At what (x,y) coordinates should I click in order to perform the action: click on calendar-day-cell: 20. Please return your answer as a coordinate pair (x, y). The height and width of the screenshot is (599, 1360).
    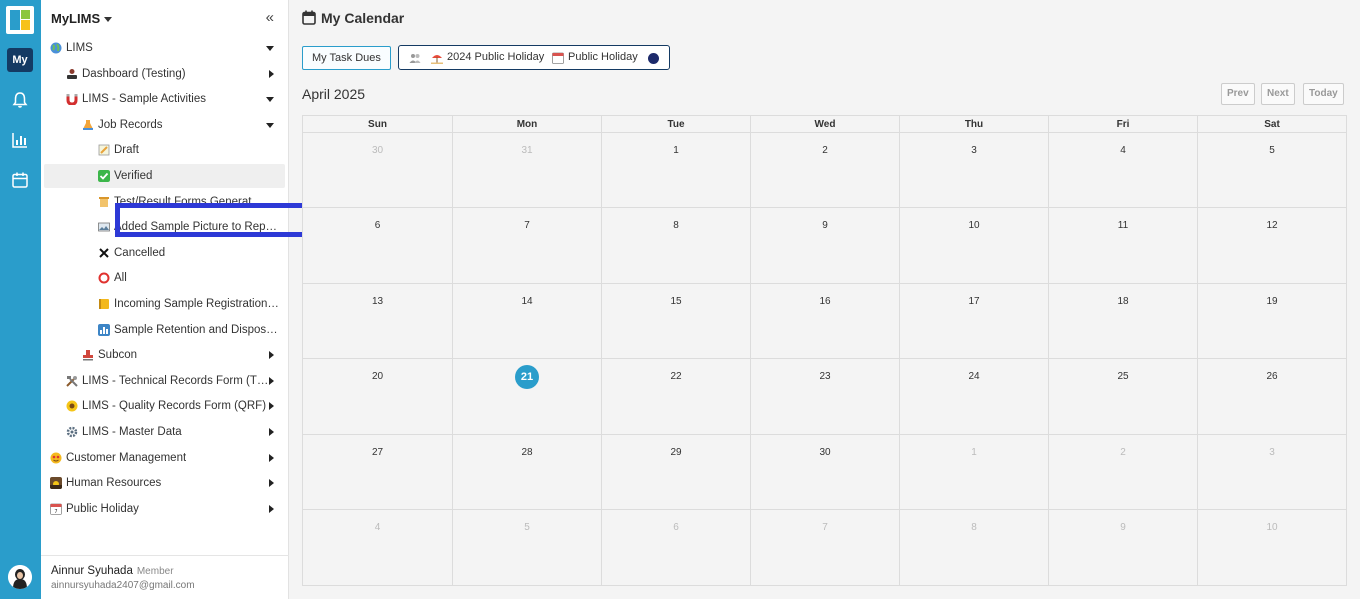
    Looking at the image, I should click on (377, 396).